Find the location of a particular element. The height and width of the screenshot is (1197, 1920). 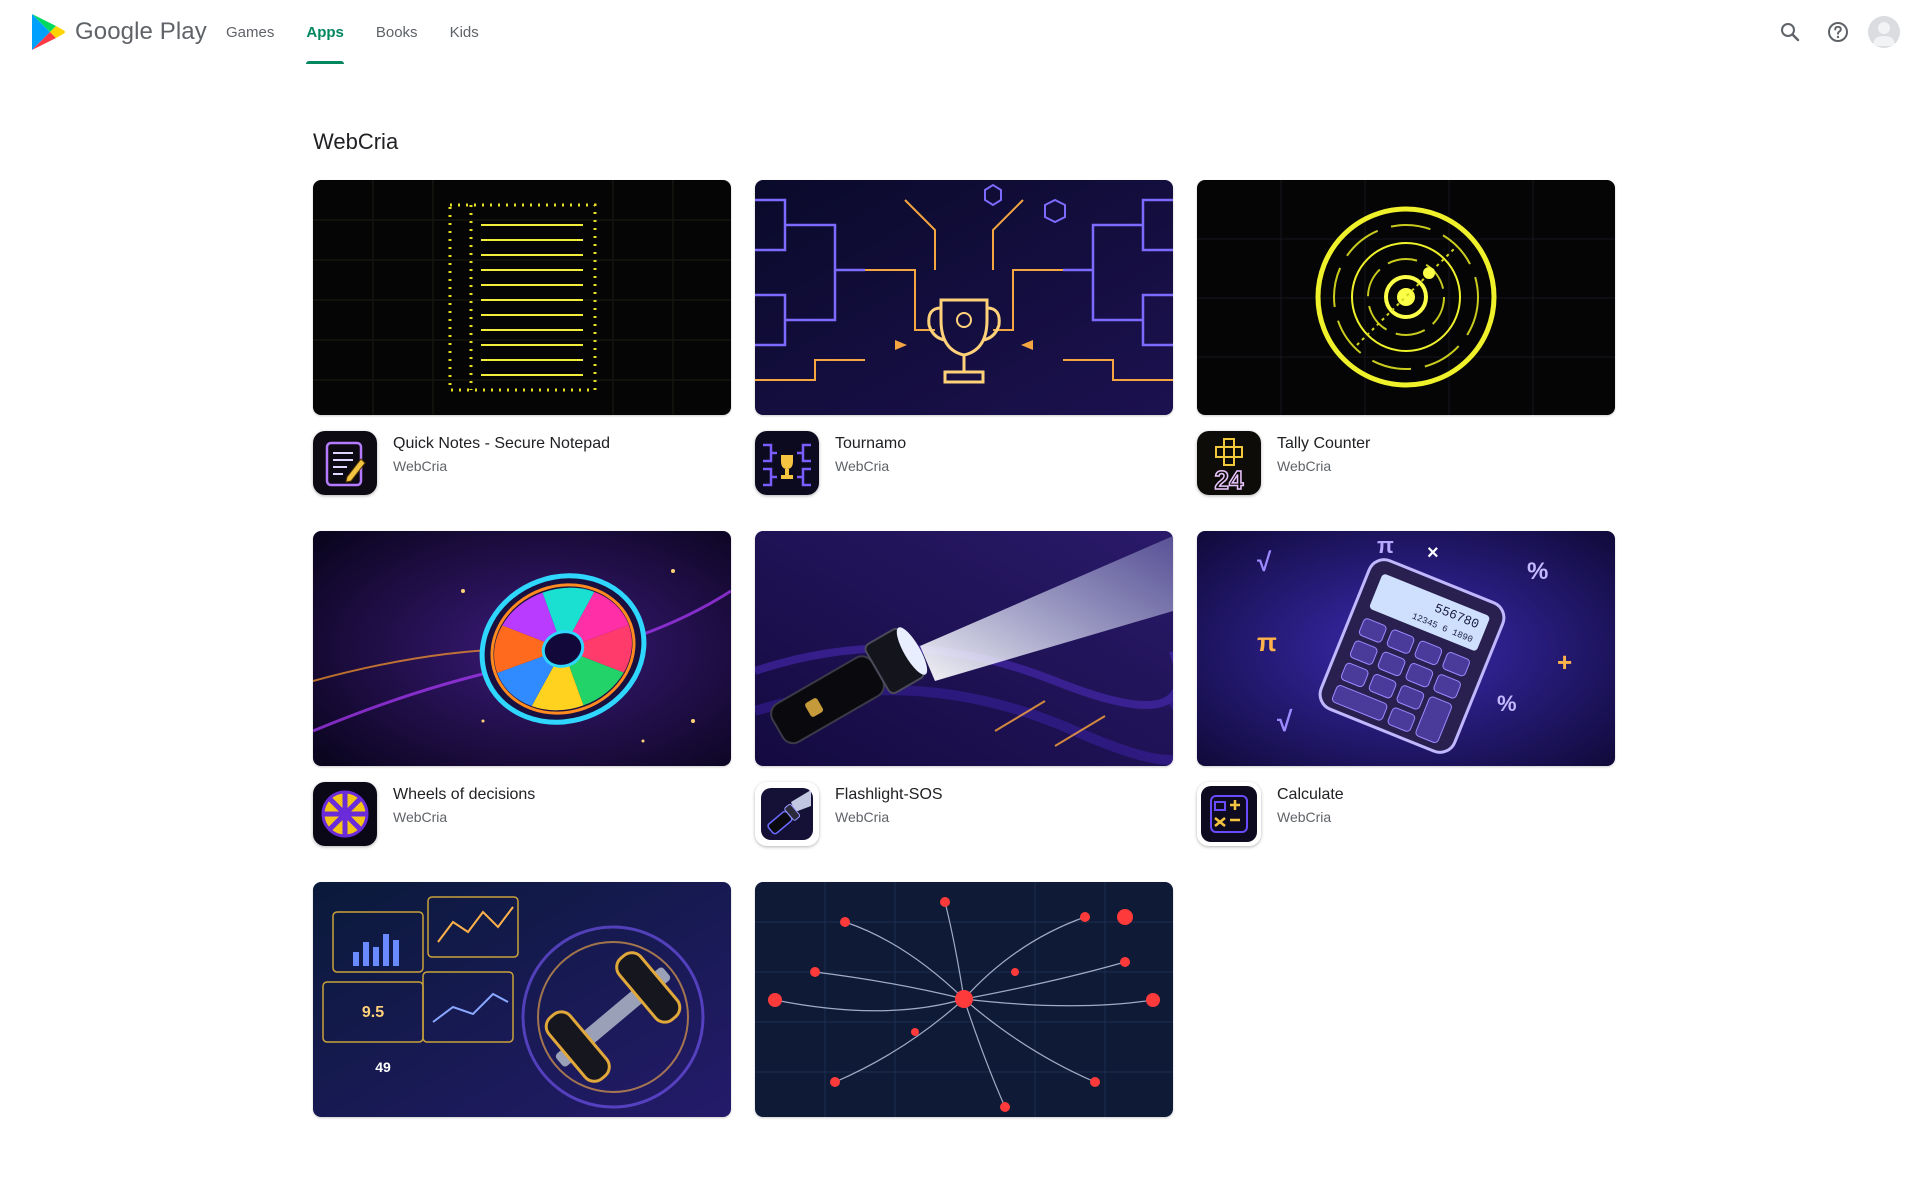

app-icon: 24 is located at coordinates (1229, 463).